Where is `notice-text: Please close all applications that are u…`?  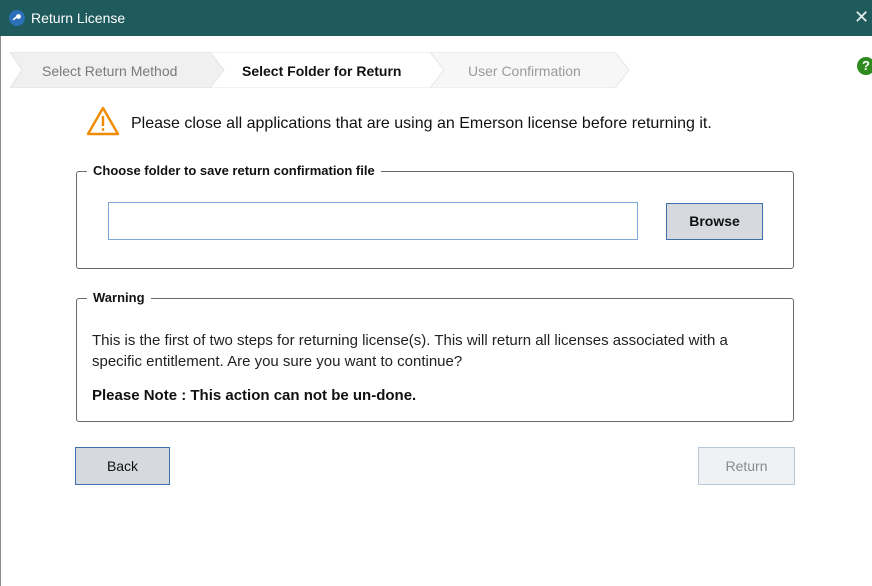 notice-text: Please close all applications that are u… is located at coordinates (421, 123).